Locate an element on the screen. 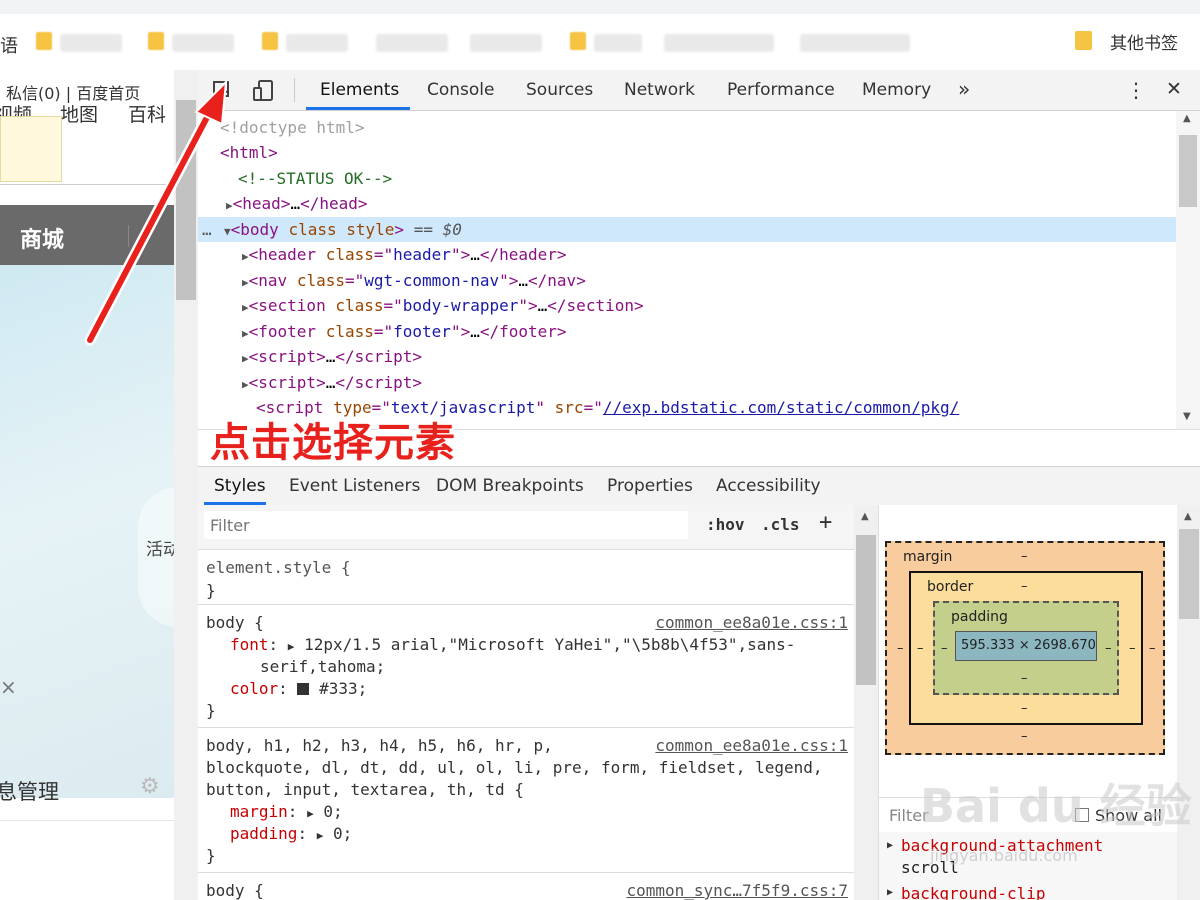  styles-scrollbar: ▲ is located at coordinates (866, 702).